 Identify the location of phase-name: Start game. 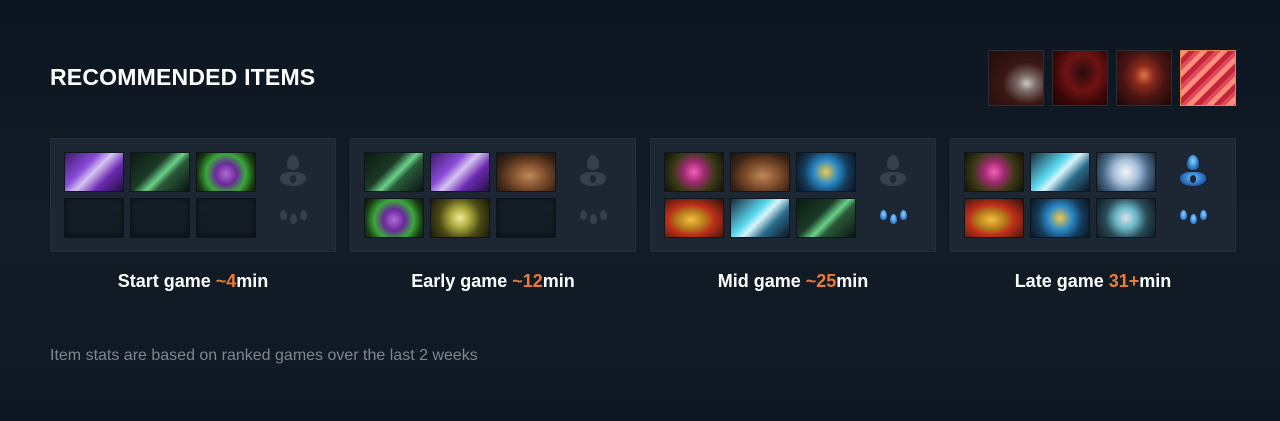
(166, 281).